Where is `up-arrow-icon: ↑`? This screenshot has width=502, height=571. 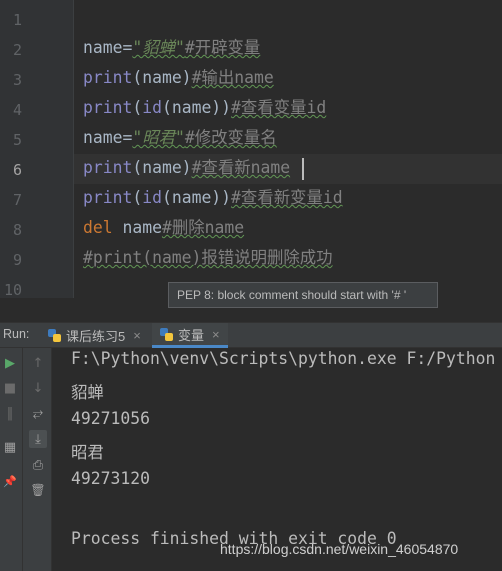 up-arrow-icon: ↑ is located at coordinates (38, 363).